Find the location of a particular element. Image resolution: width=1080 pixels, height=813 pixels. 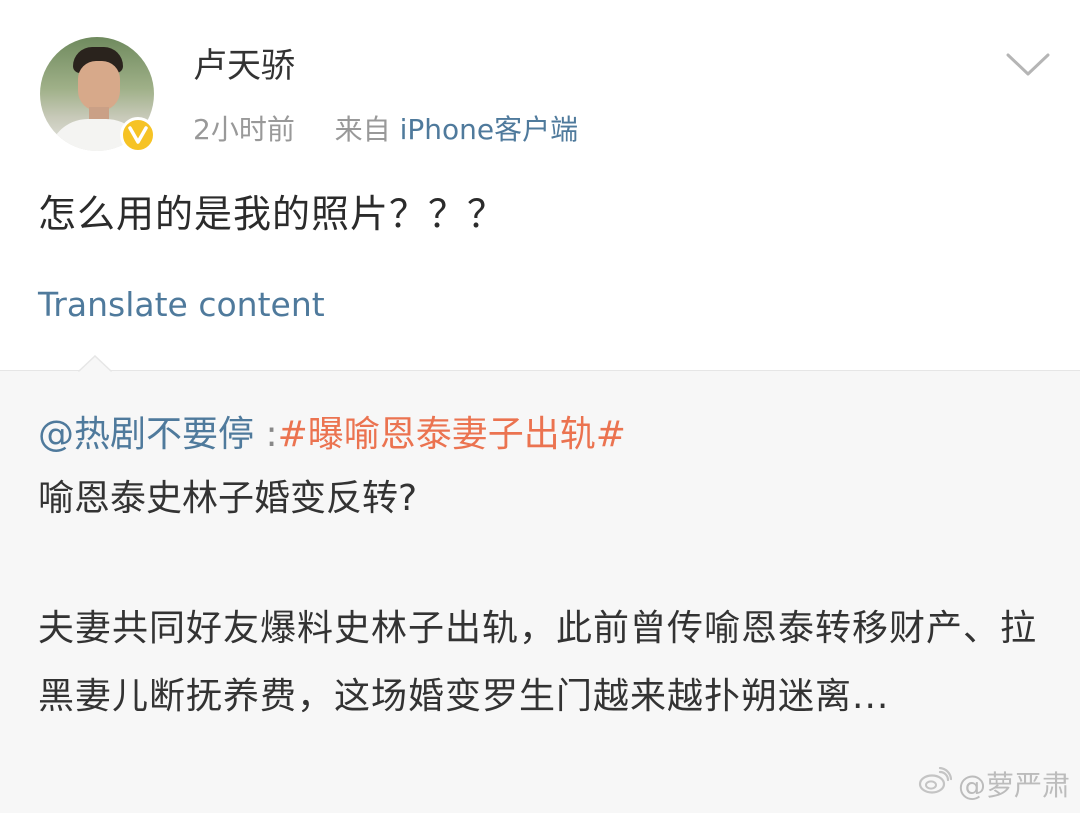

translate-link: Translate content is located at coordinates (181, 305).